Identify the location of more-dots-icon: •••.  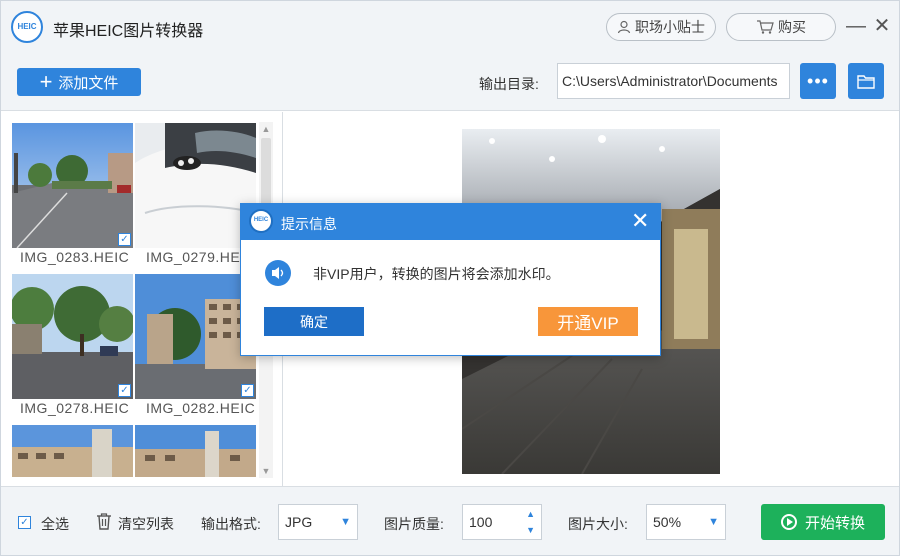
(818, 80).